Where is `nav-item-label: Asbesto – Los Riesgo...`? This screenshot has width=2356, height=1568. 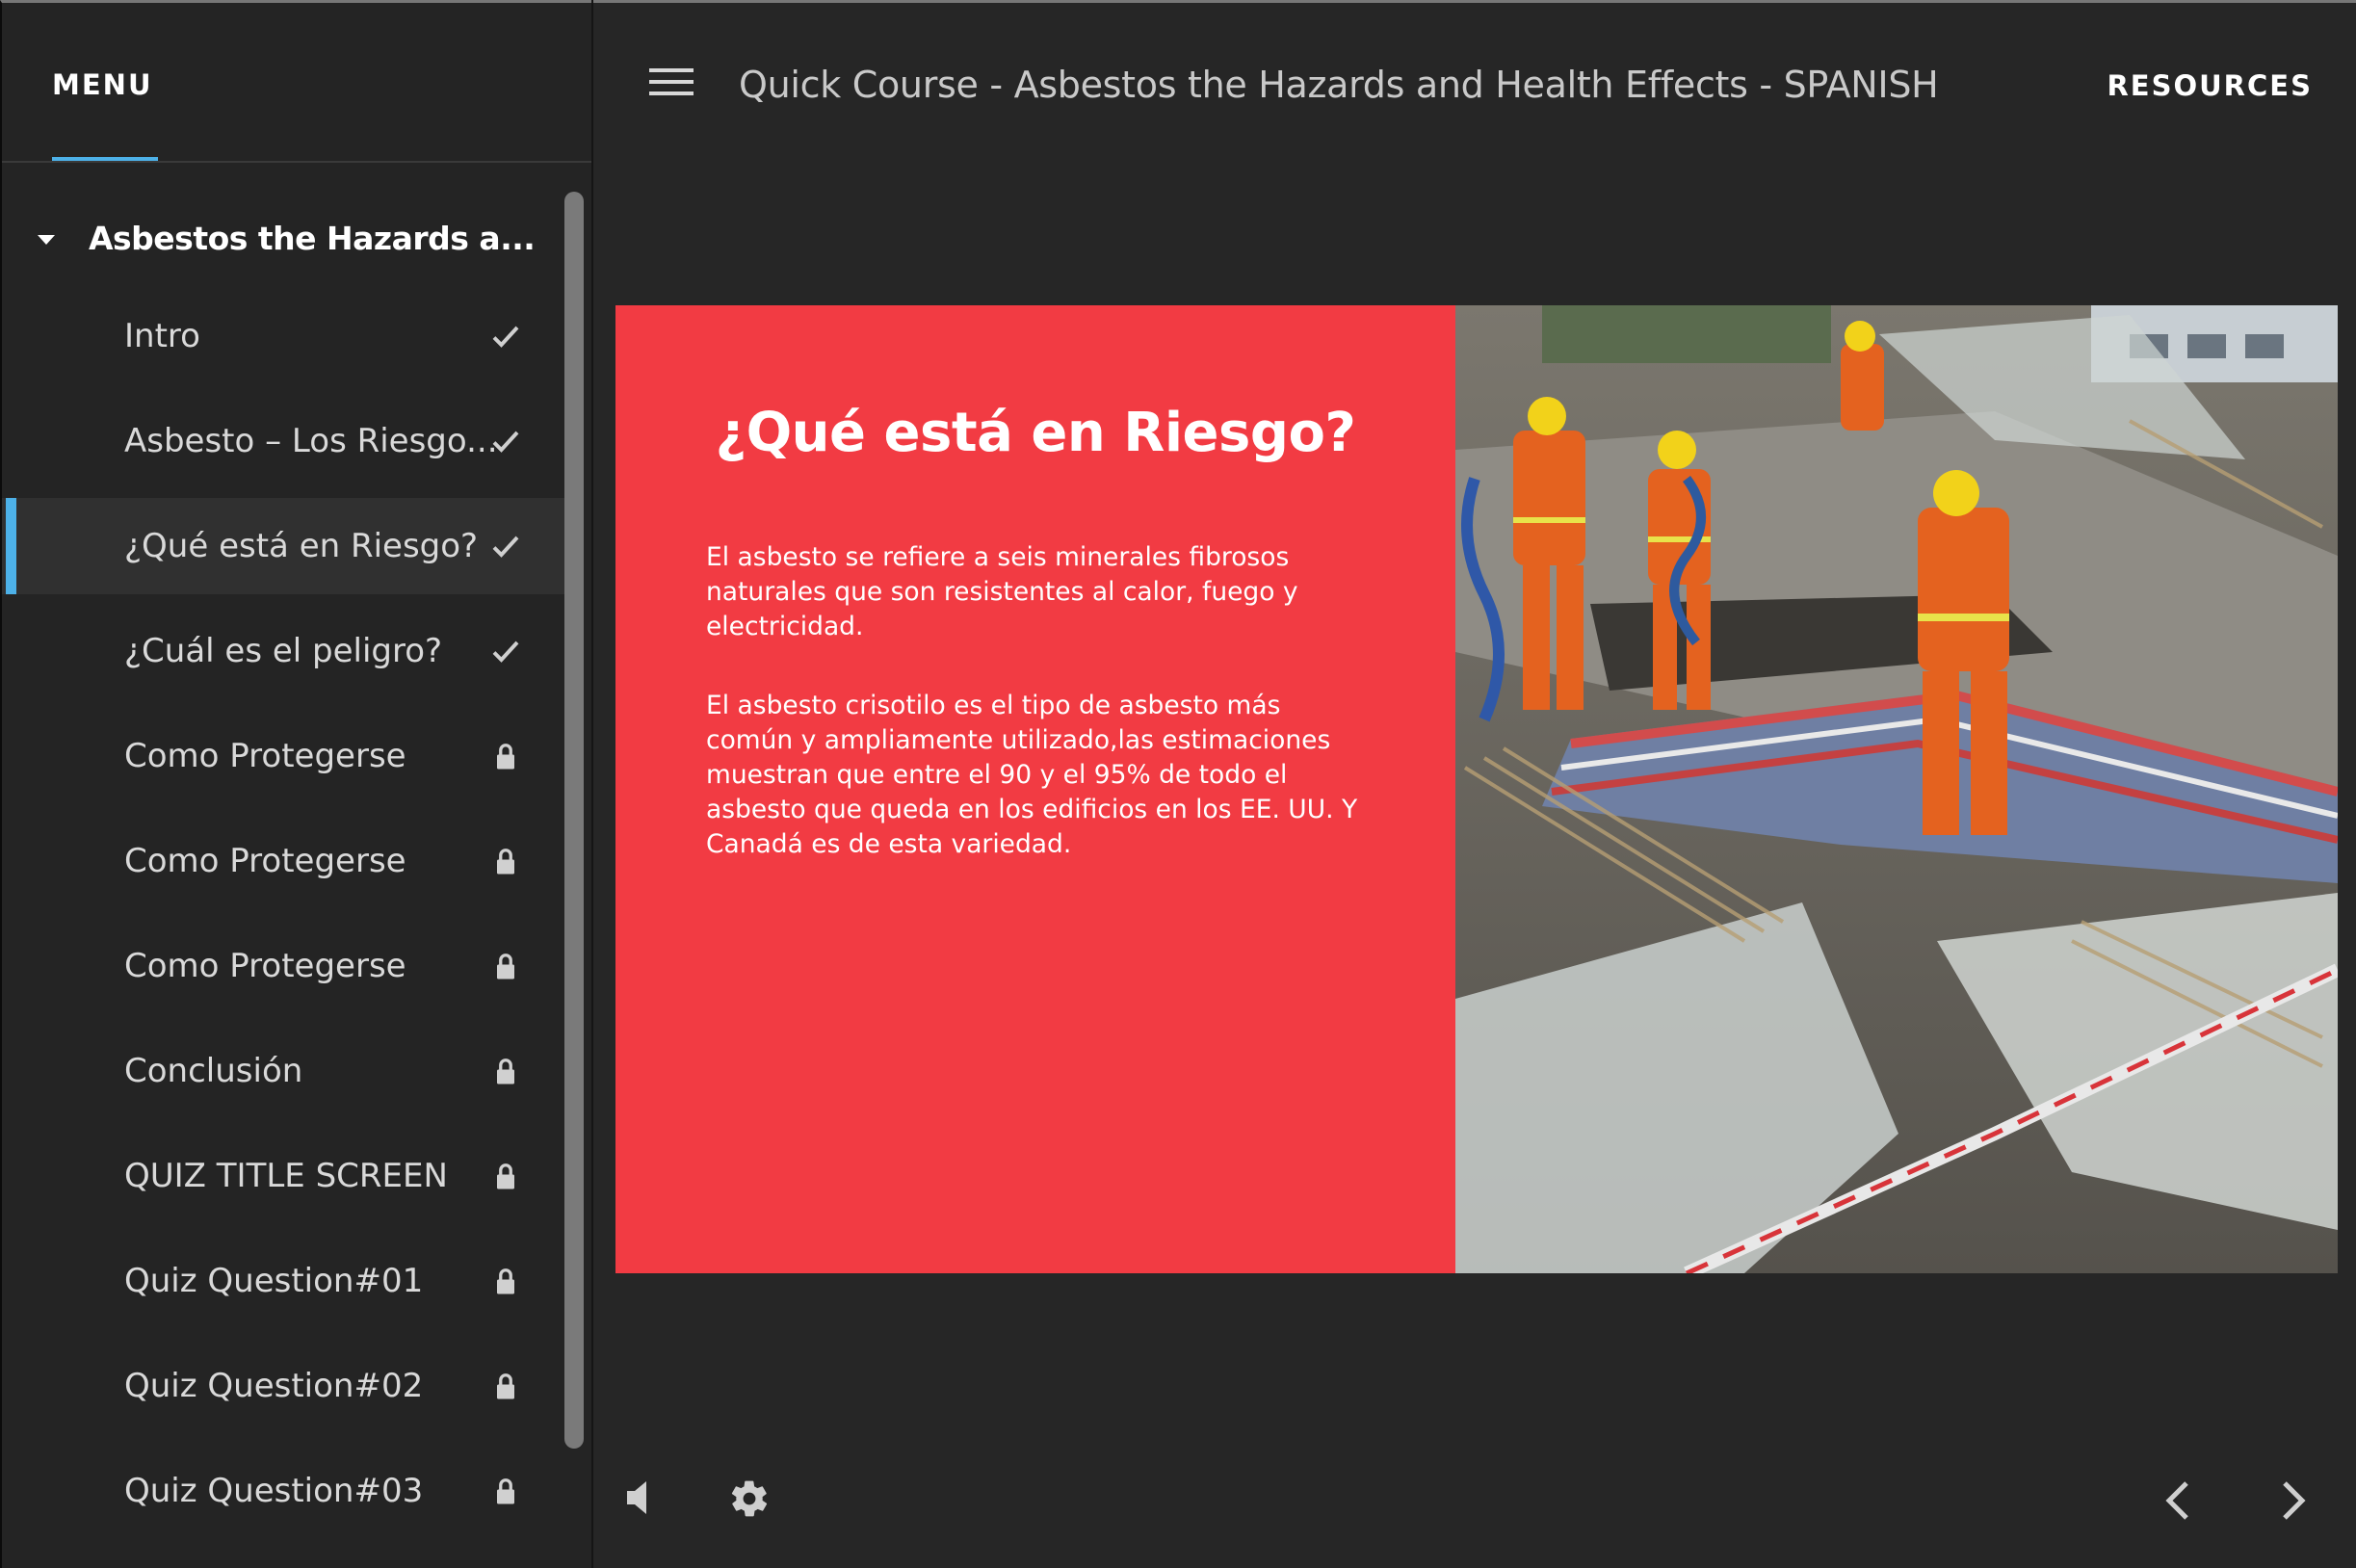
nav-item-label: Asbesto – Los Riesgo... is located at coordinates (311, 441).